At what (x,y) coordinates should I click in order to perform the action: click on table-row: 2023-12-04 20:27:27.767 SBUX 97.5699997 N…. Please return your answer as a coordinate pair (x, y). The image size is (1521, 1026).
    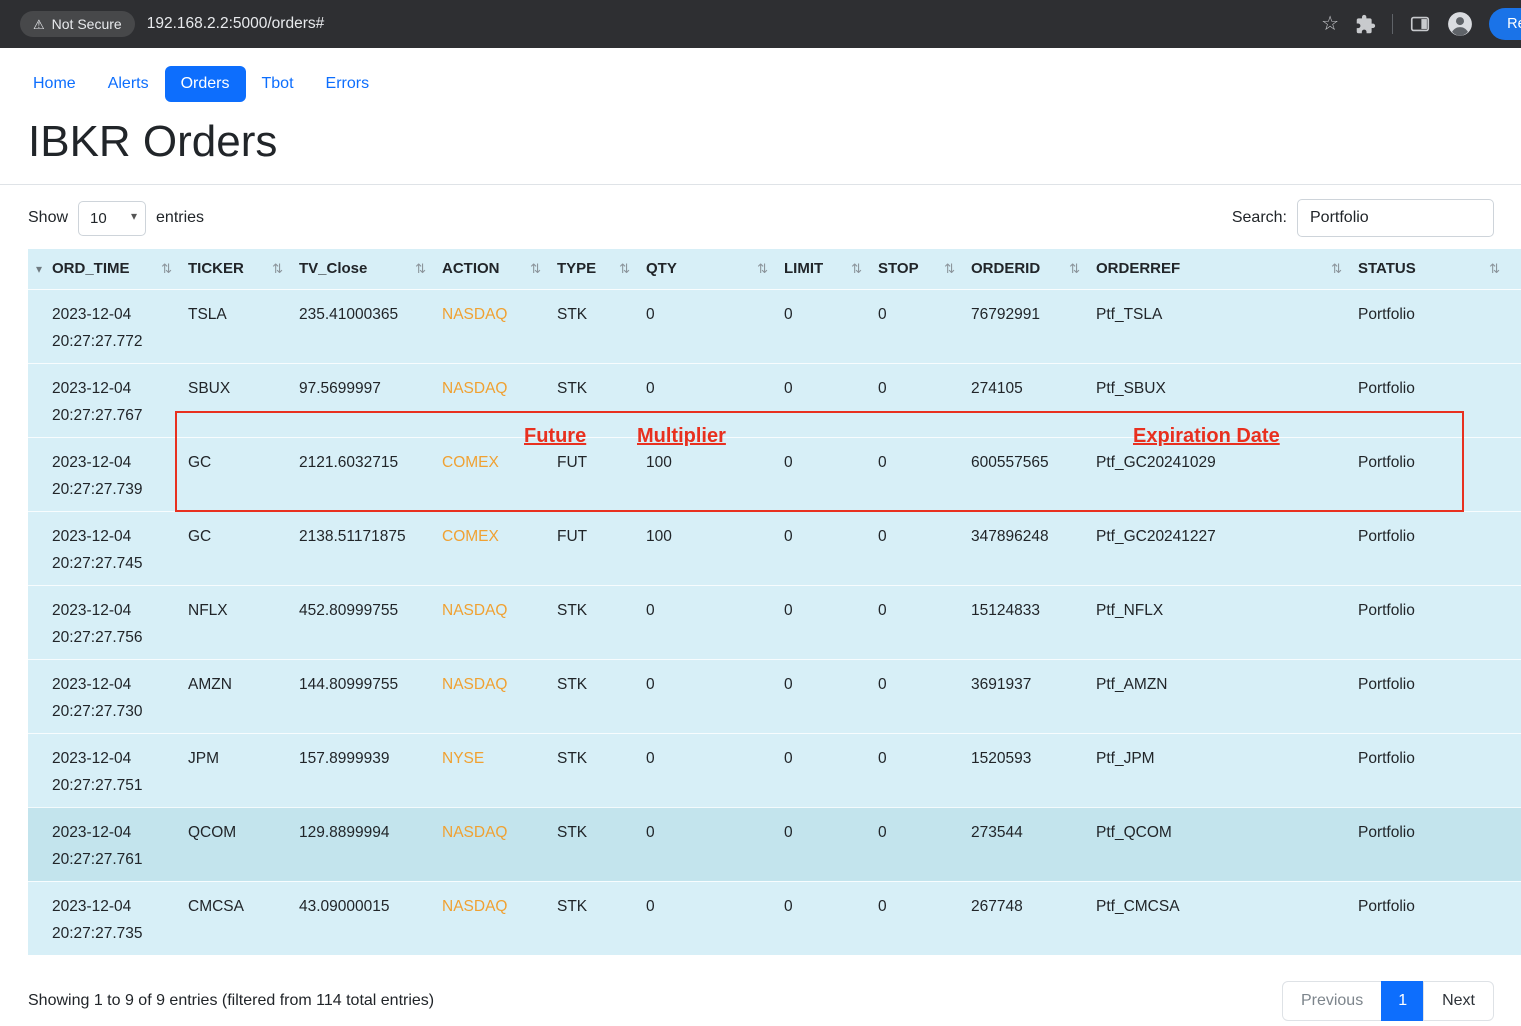
    Looking at the image, I should click on (774, 400).